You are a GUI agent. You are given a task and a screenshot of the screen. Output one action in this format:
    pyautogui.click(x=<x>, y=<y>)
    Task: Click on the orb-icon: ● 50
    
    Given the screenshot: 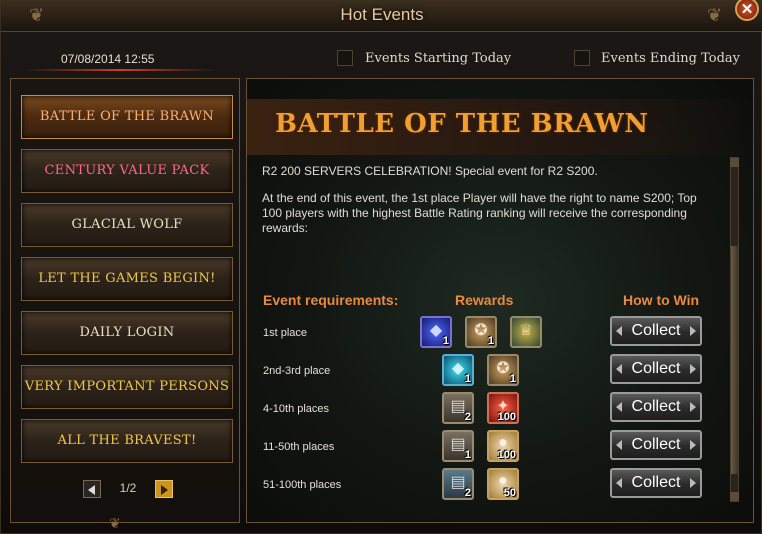 What is the action you would take?
    pyautogui.click(x=503, y=484)
    